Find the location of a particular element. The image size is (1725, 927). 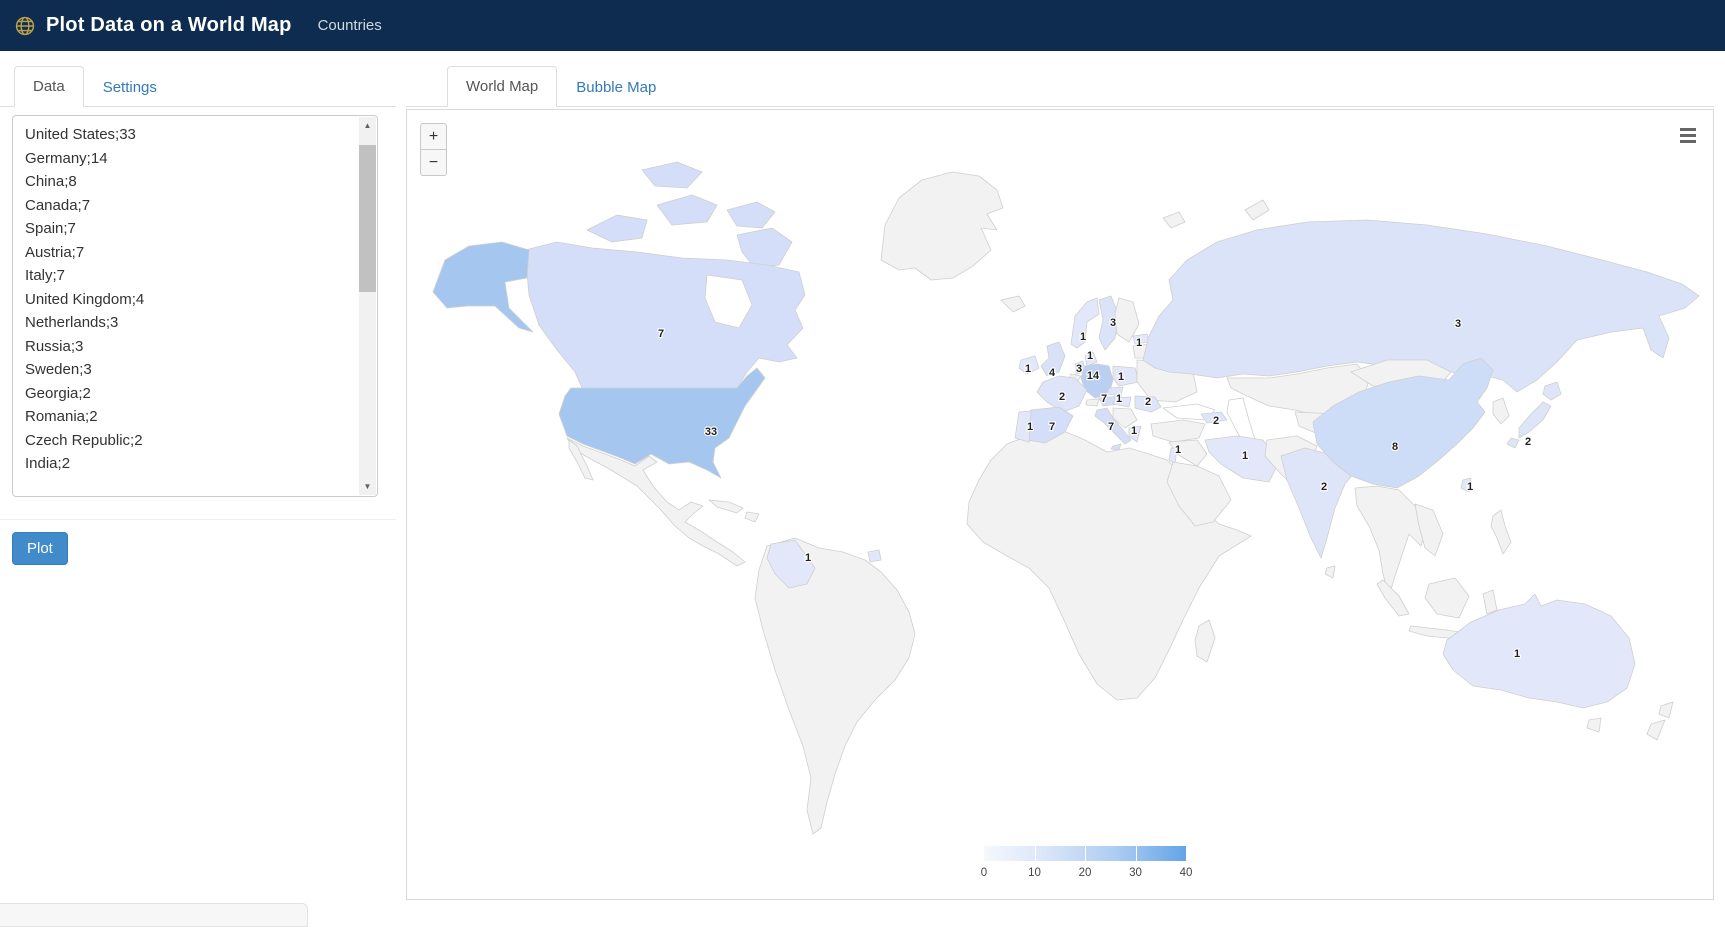

divider is located at coordinates (198, 519).